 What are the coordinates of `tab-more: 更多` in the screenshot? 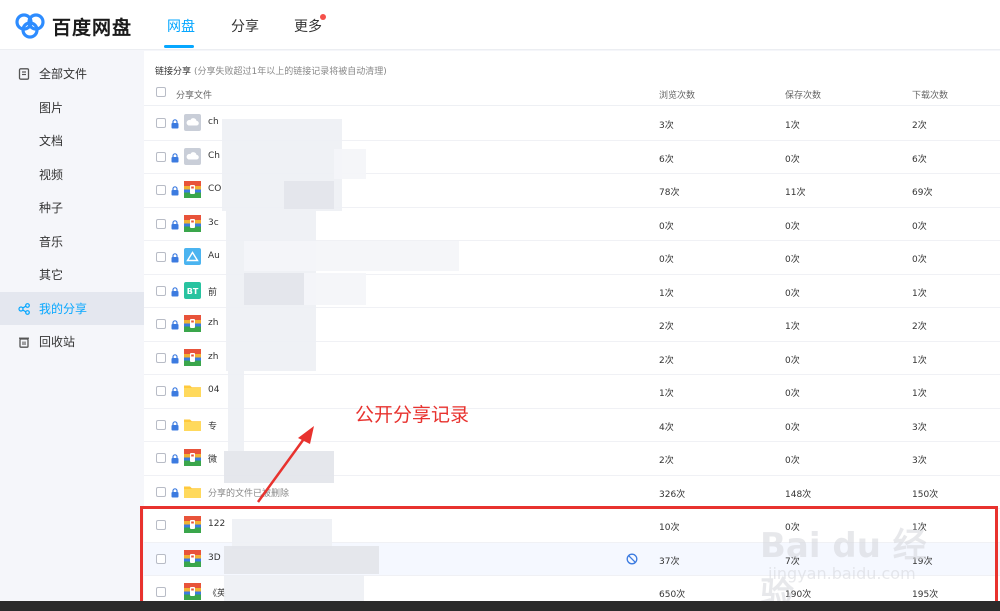 It's located at (308, 26).